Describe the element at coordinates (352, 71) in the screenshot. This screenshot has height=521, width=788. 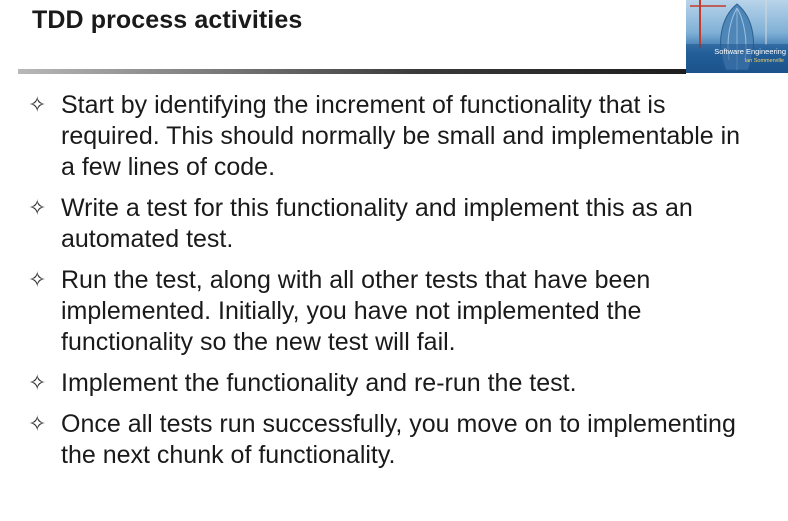
I see `title-divider` at that location.